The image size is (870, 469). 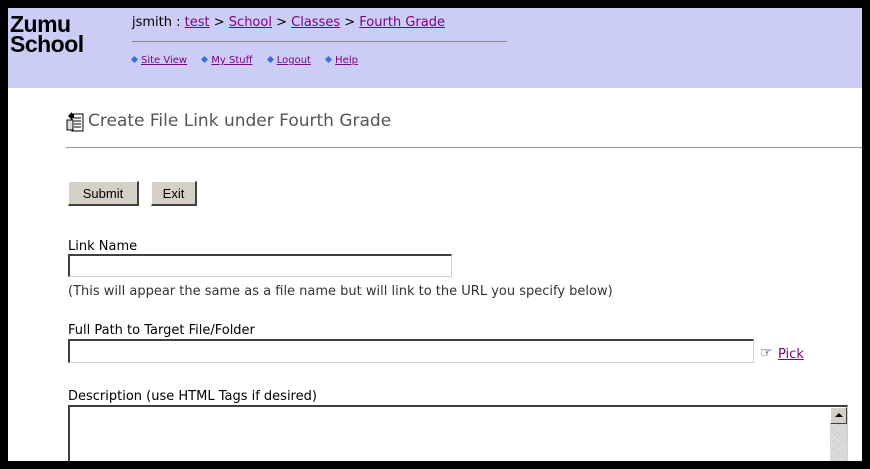 I want to click on nav-item-logout: Logout, so click(x=288, y=60).